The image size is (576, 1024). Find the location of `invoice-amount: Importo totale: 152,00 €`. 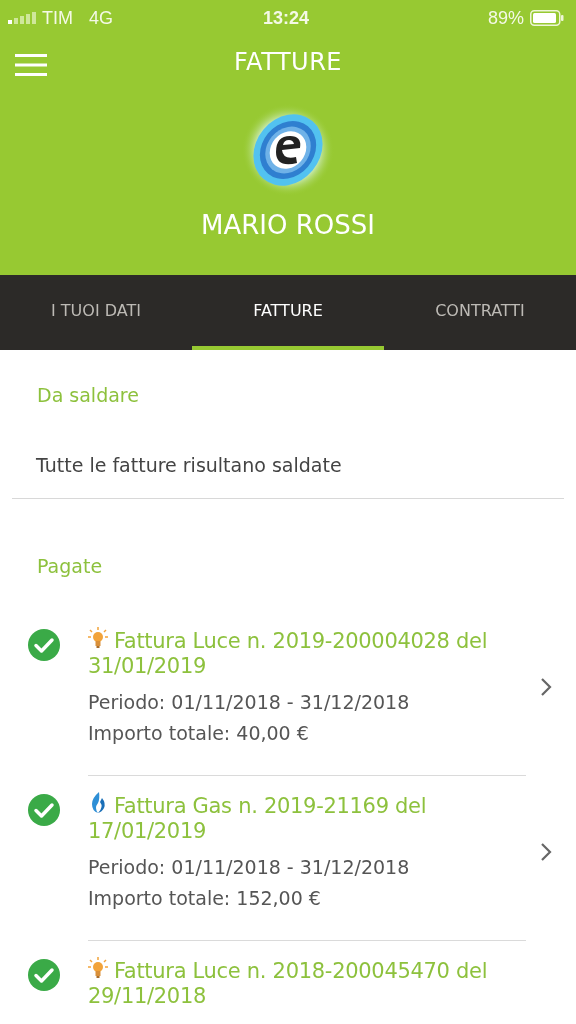

invoice-amount: Importo totale: 152,00 € is located at coordinates (205, 898).